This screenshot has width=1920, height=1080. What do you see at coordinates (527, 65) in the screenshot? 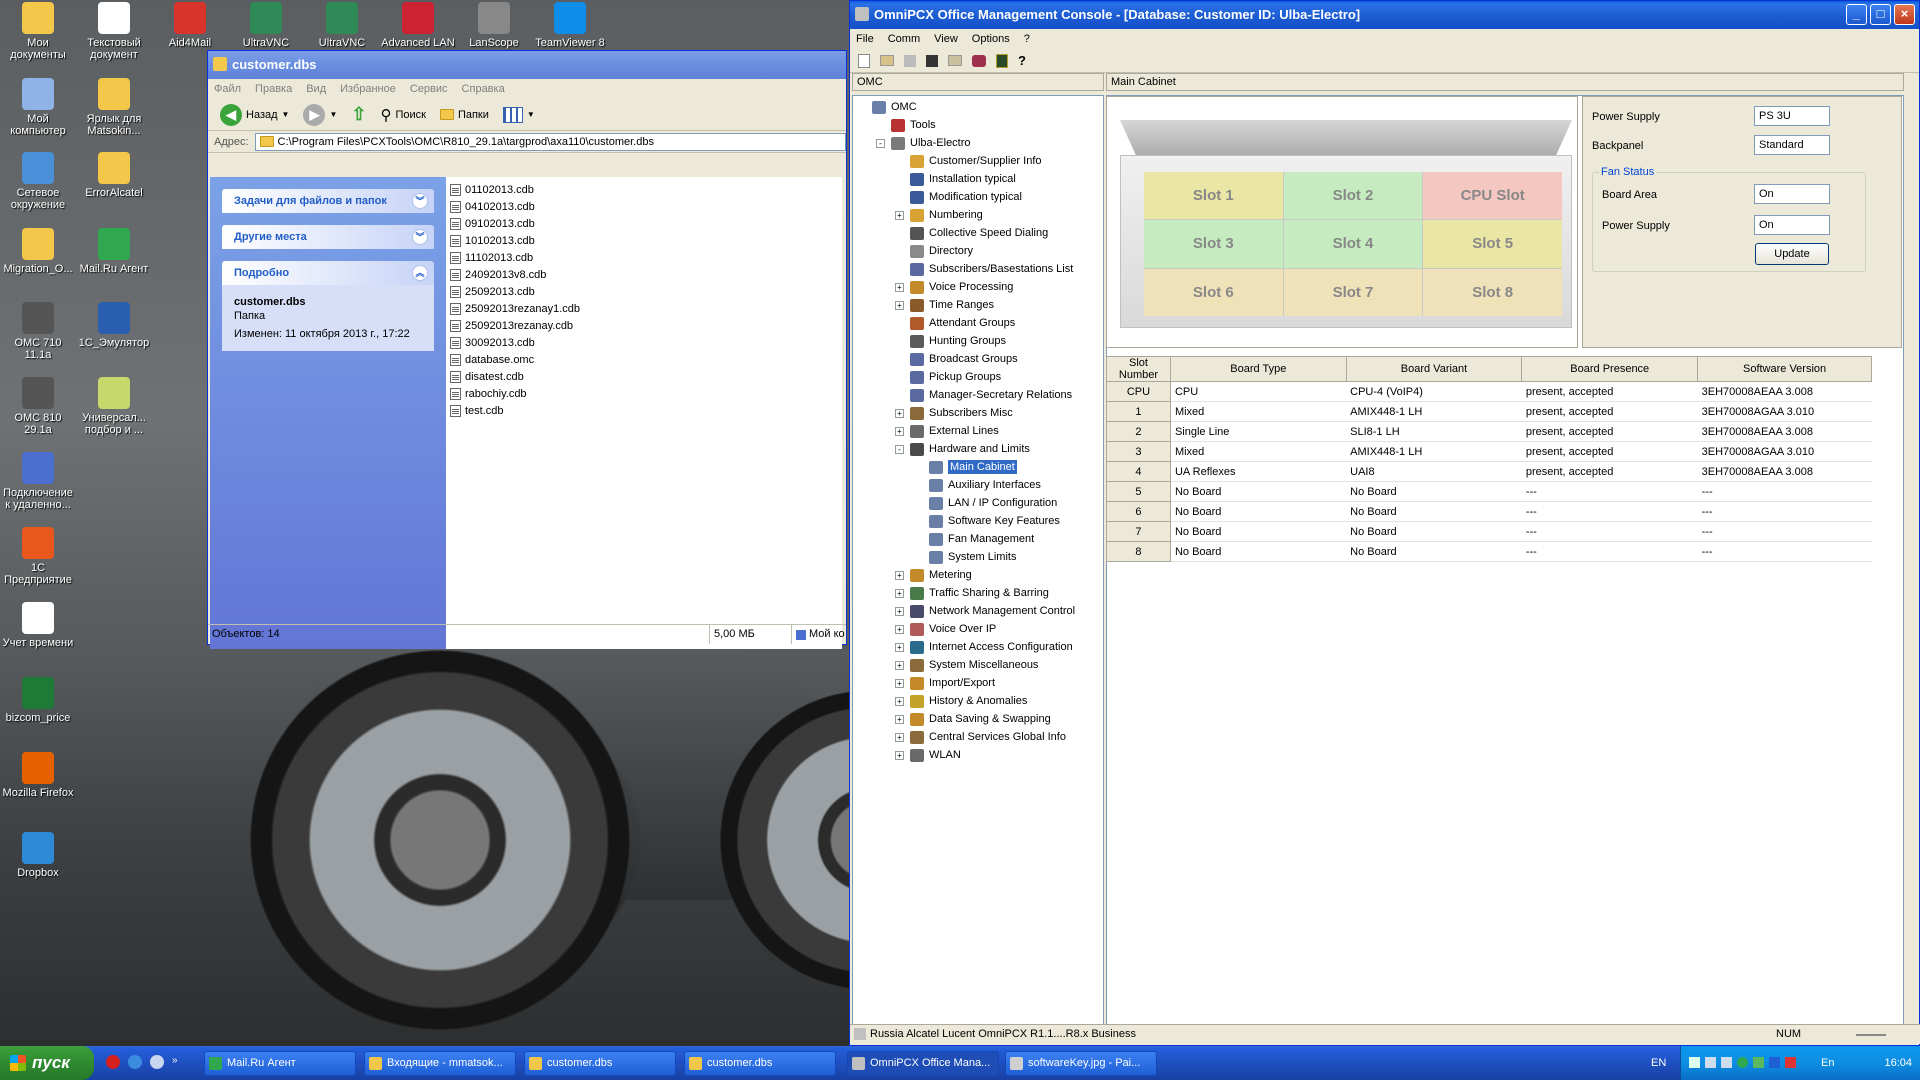
I see `explorer-titlebar: customer.dbs` at bounding box center [527, 65].